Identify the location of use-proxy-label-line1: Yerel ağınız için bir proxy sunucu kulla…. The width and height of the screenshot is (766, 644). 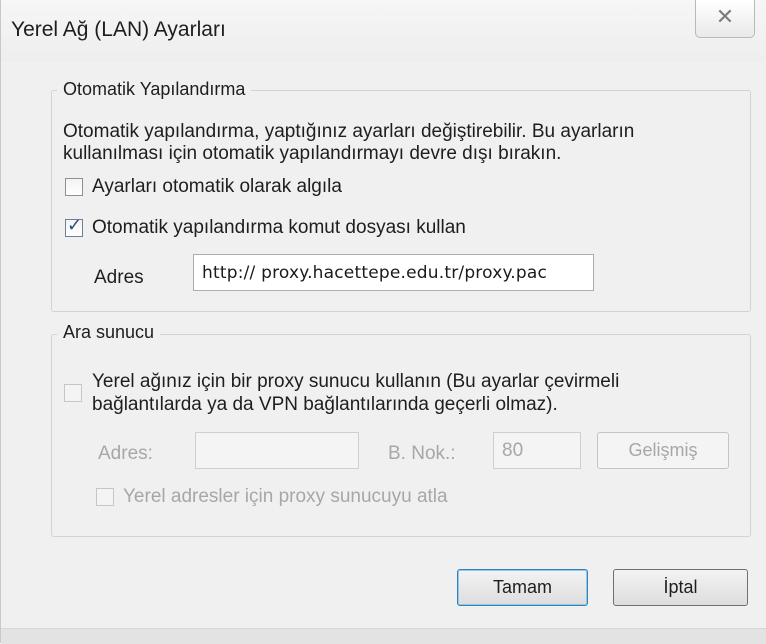
(355, 382).